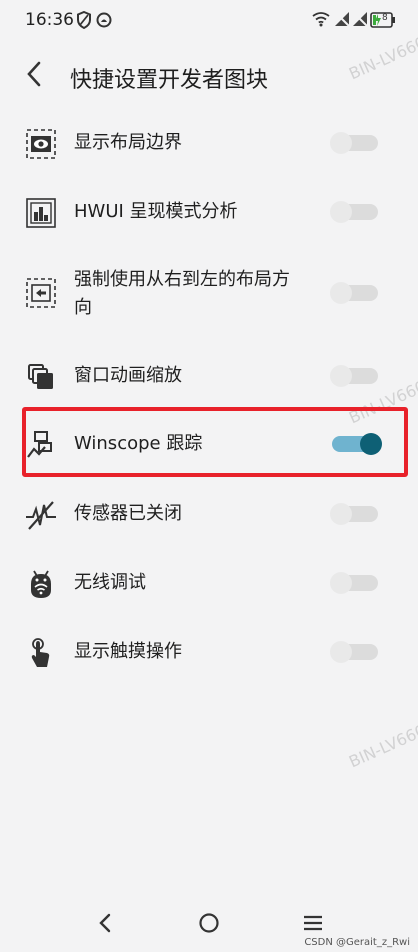 This screenshot has height=952, width=418. What do you see at coordinates (41, 445) in the screenshot?
I see `winscope-trace-icon` at bounding box center [41, 445].